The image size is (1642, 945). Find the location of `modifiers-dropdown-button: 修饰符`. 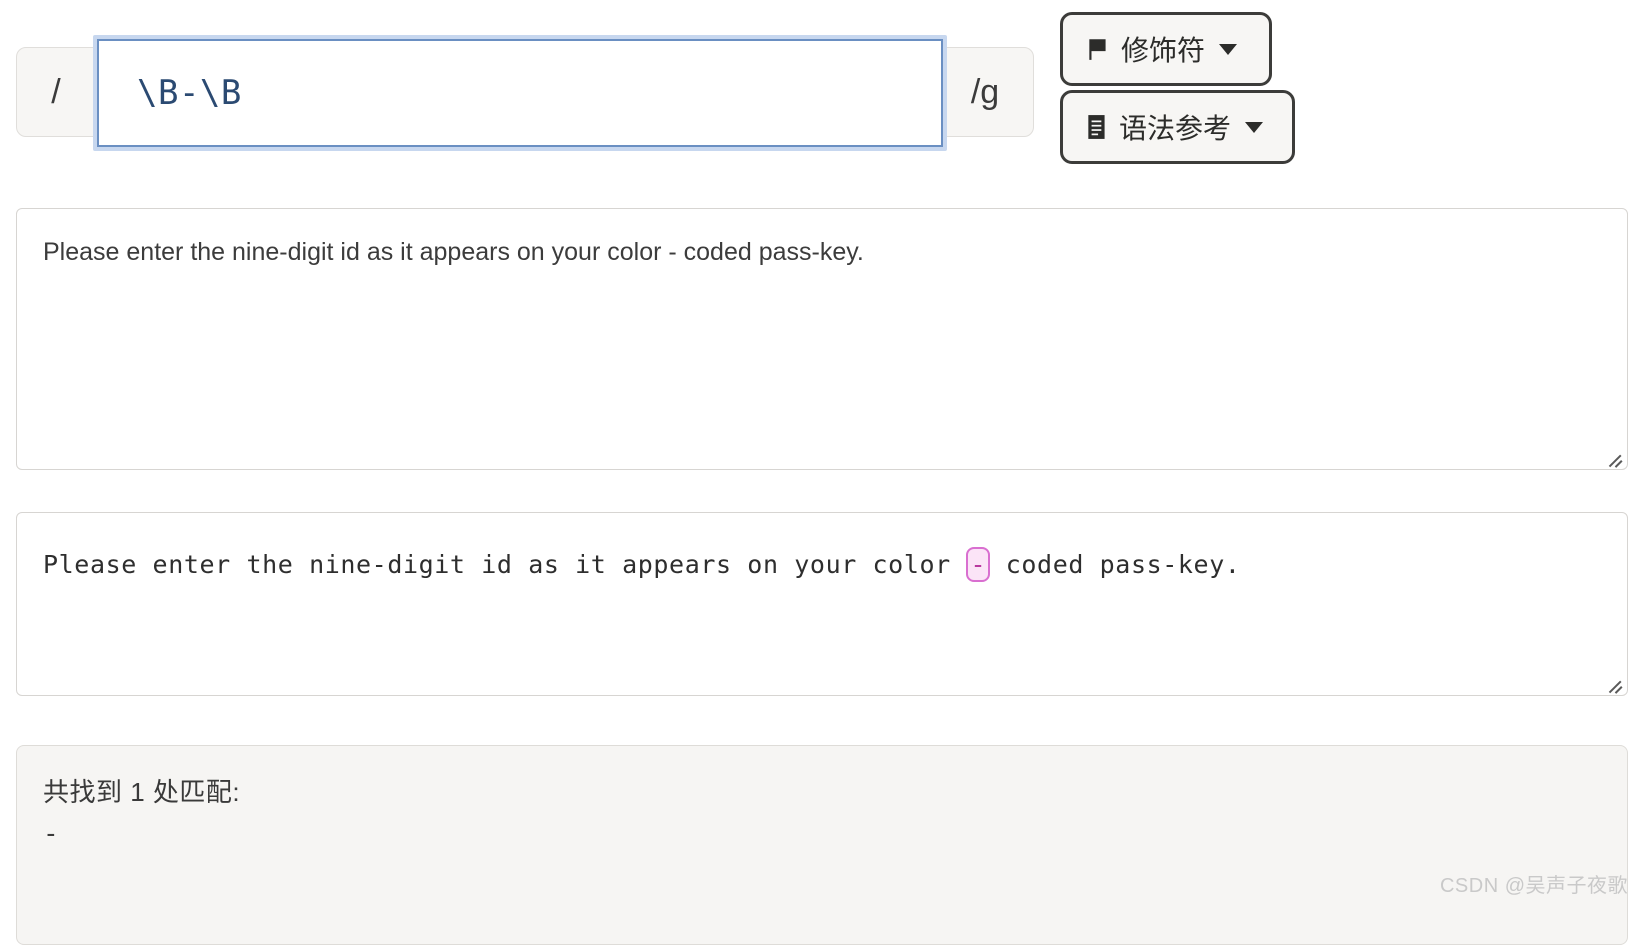

modifiers-dropdown-button: 修饰符 is located at coordinates (1166, 49).